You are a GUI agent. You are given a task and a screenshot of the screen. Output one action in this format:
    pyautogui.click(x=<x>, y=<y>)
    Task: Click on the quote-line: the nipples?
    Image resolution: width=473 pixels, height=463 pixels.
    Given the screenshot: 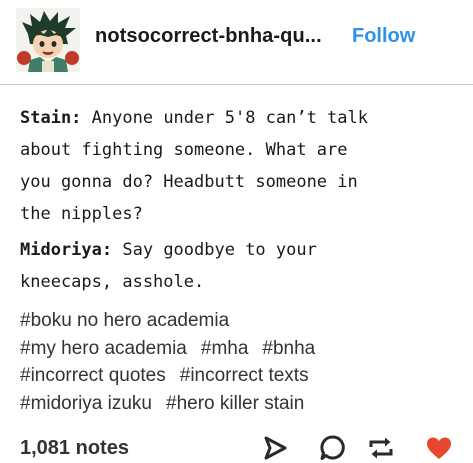 What is the action you would take?
    pyautogui.click(x=81, y=214)
    